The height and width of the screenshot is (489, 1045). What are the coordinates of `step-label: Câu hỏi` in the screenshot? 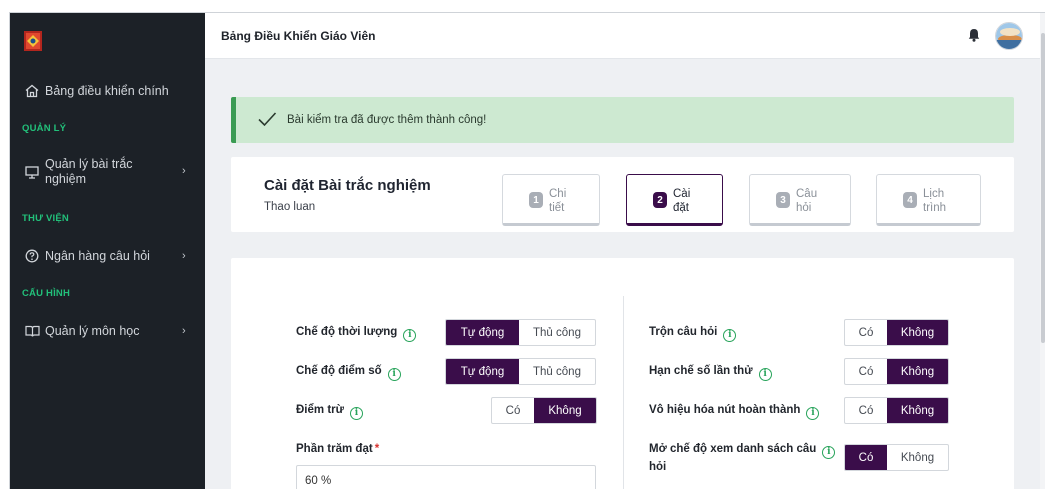 It's located at (816, 201).